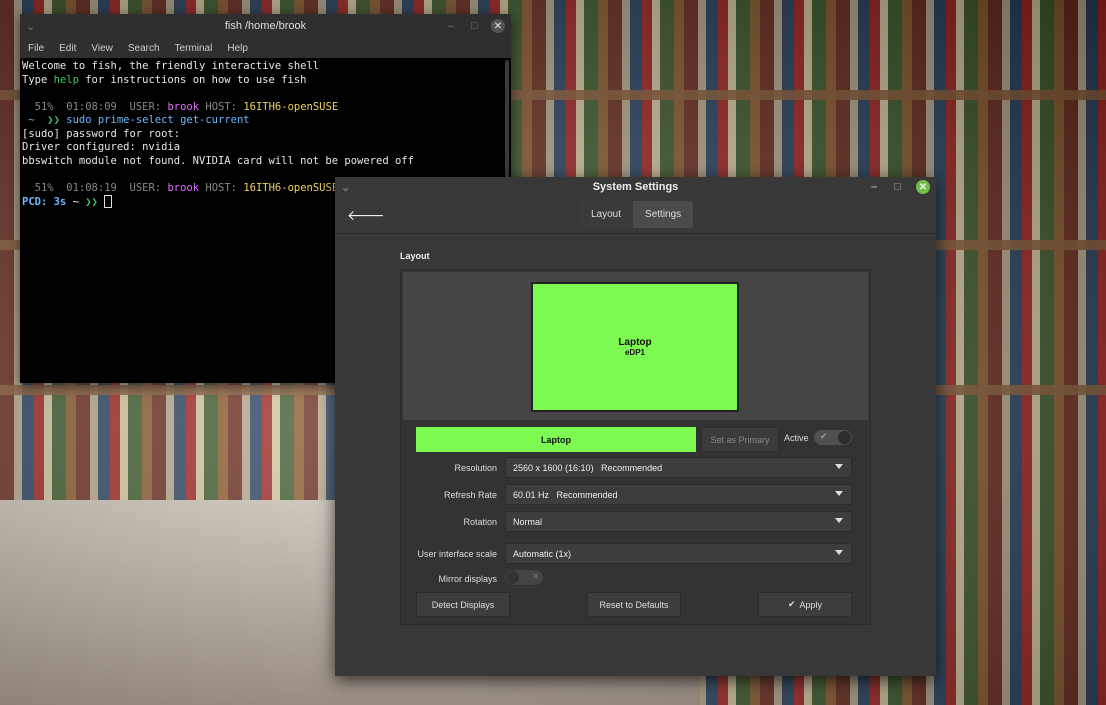 Image resolution: width=1106 pixels, height=705 pixels. I want to click on terminal-title: fish /home/brook, so click(265, 26).